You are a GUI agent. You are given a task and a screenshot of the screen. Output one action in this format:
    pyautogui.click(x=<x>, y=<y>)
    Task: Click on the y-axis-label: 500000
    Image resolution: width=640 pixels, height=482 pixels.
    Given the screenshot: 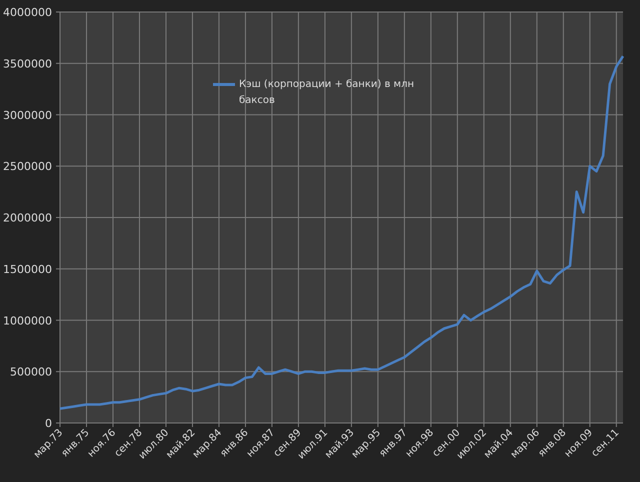 What is the action you would take?
    pyautogui.click(x=31, y=372)
    